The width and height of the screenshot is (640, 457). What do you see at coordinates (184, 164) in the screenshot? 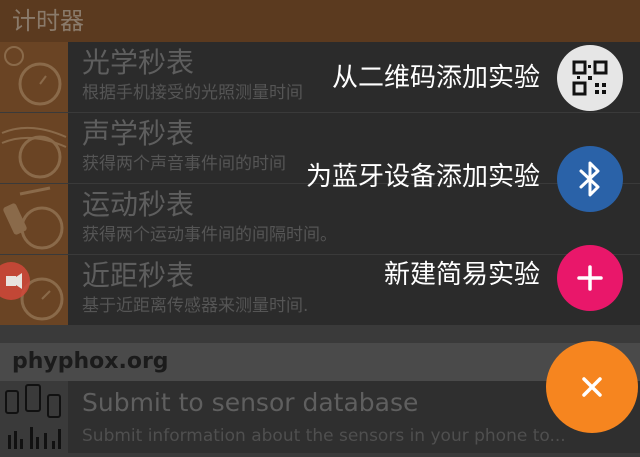
I see `experiment-description: 获得两个声音事件间的时间` at bounding box center [184, 164].